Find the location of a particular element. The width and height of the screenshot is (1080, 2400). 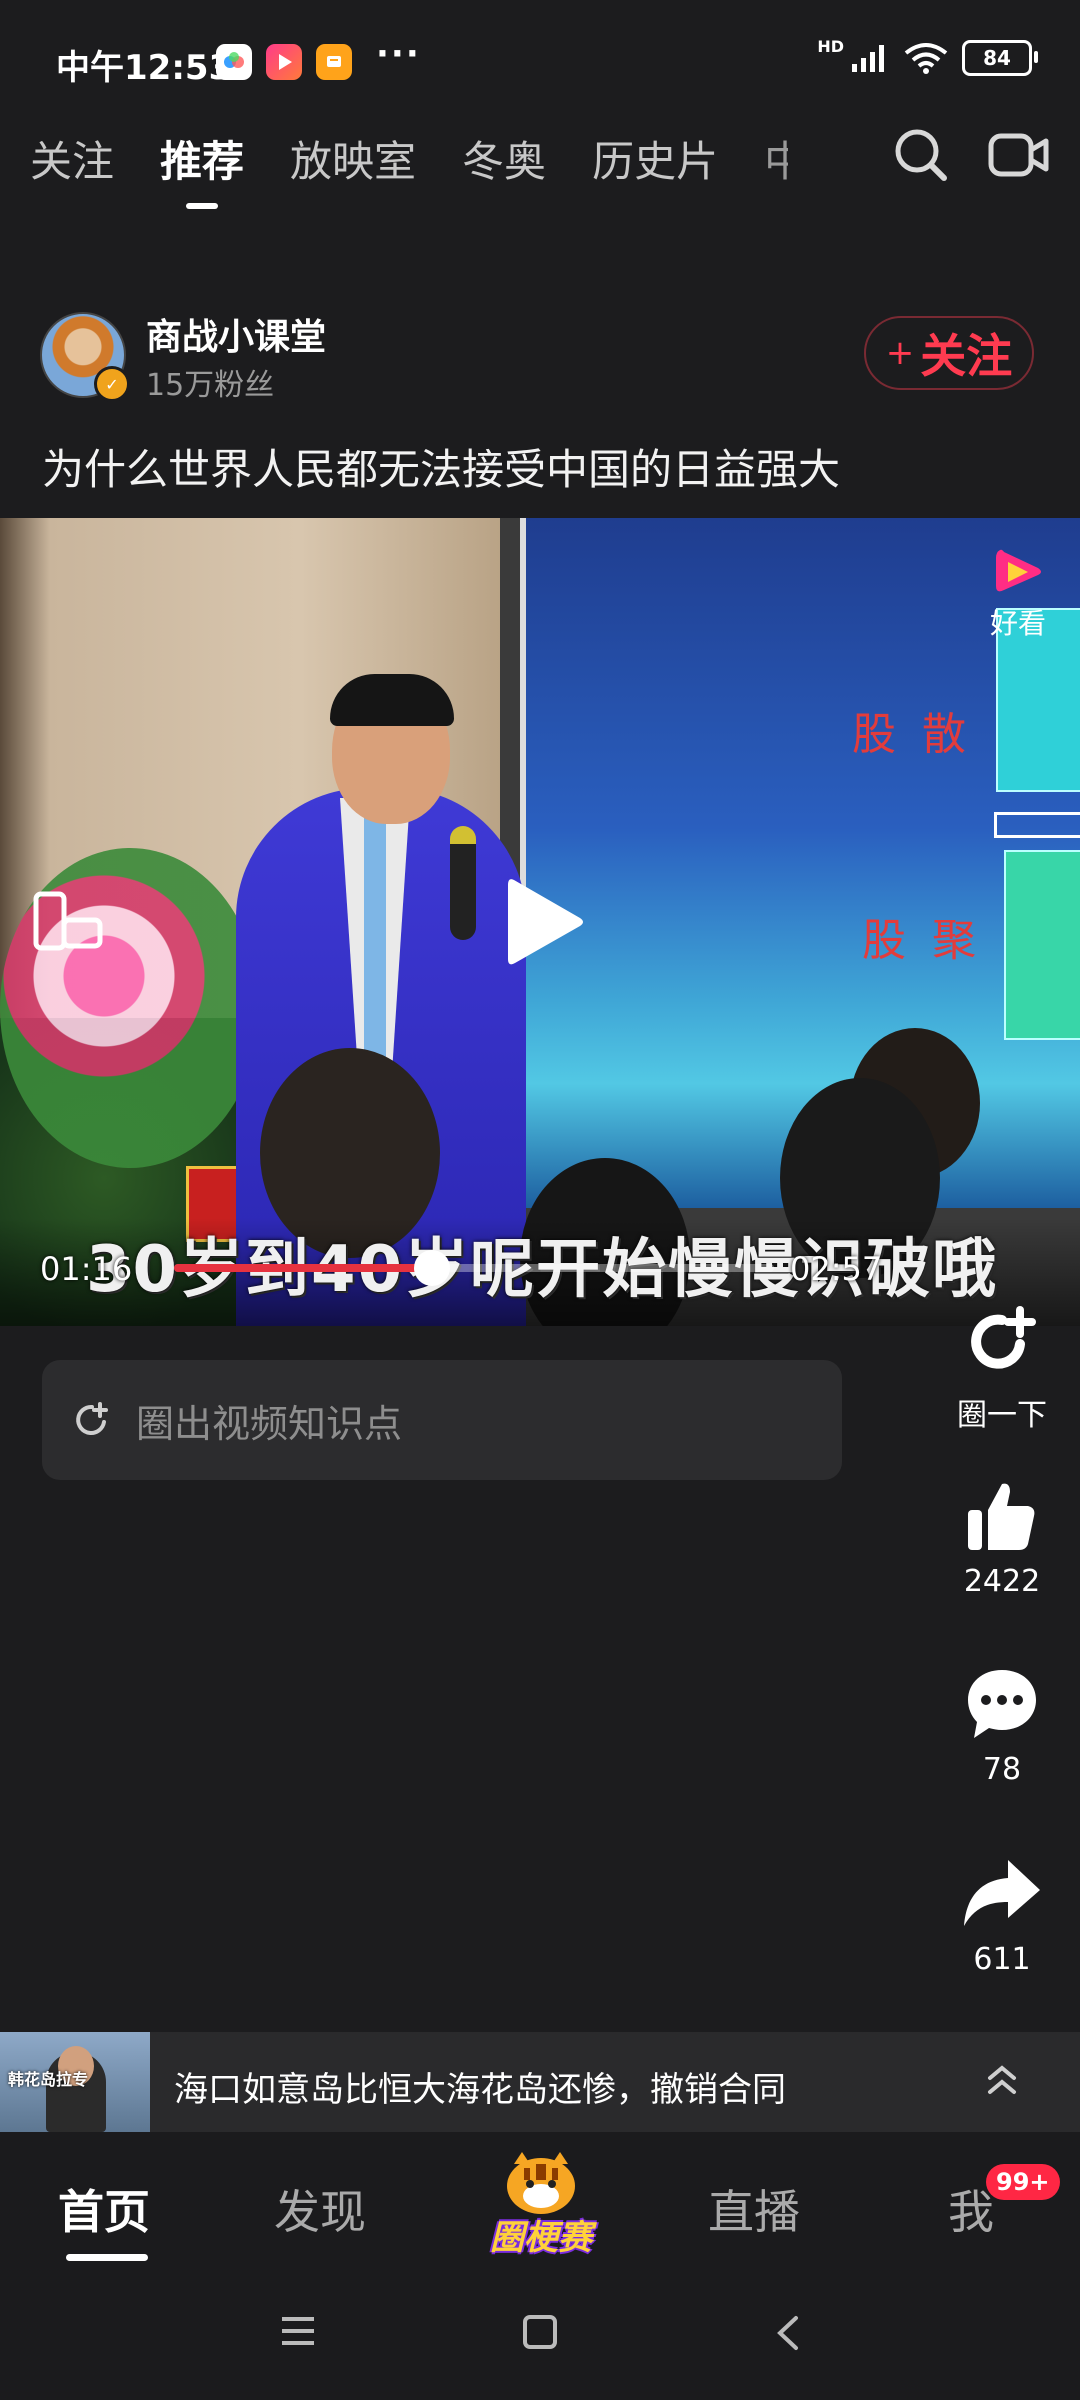

author-name: 商战小课堂 is located at coordinates (236, 334).